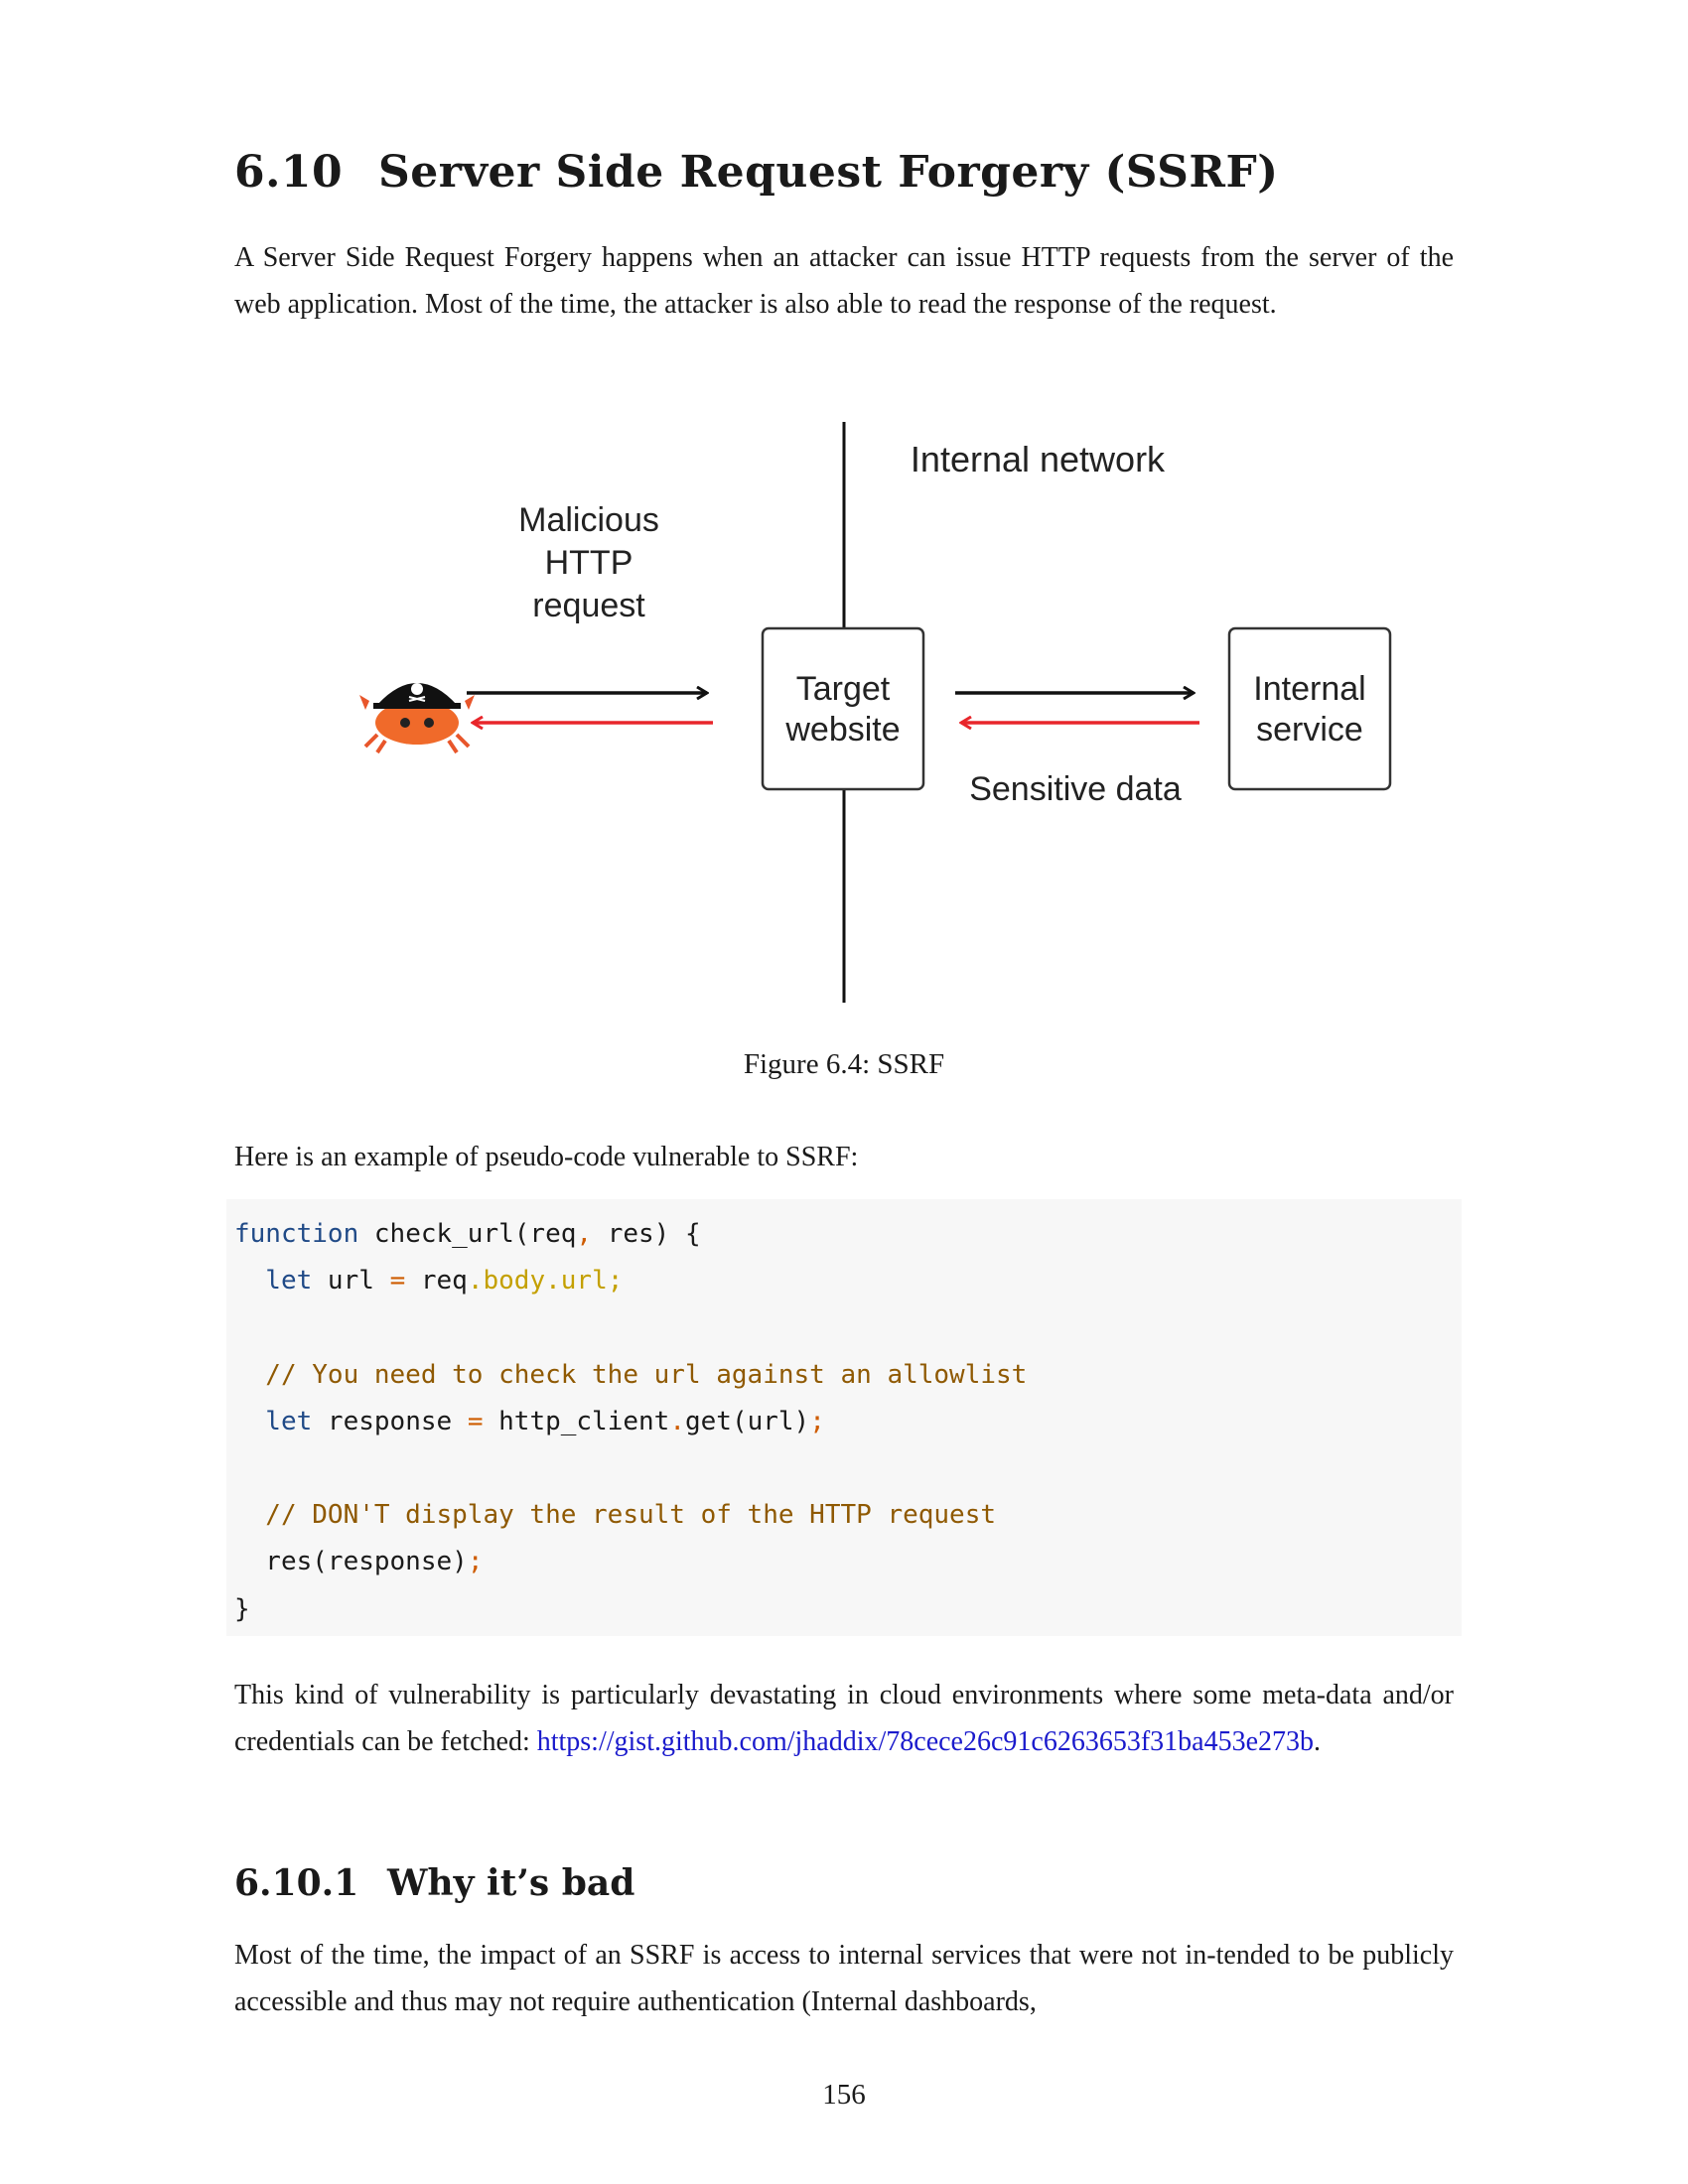 The width and height of the screenshot is (1688, 2184). I want to click on code-keyword: function, so click(296, 1234).